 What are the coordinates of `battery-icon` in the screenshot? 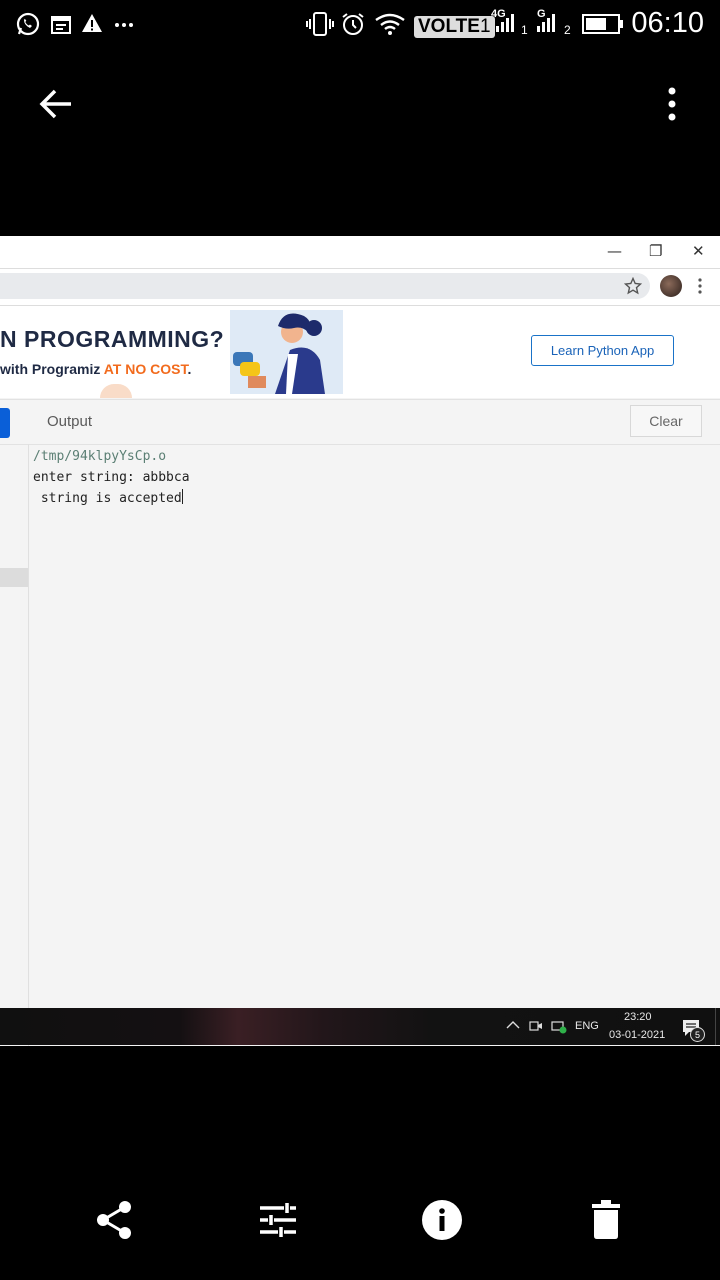 It's located at (602, 24).